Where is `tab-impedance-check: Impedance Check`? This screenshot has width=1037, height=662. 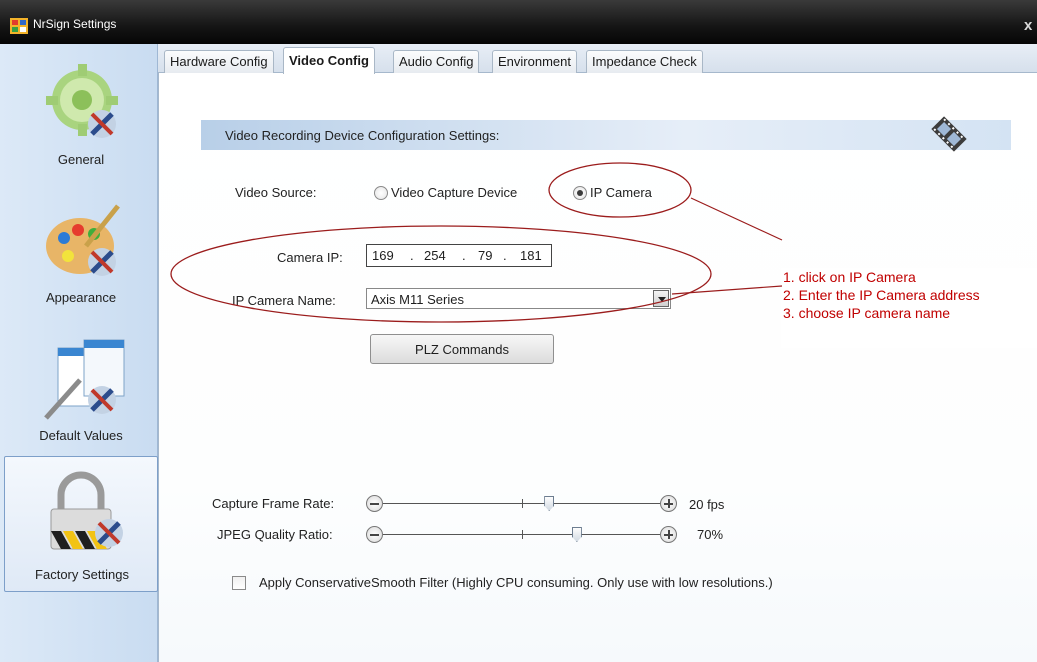
tab-impedance-check: Impedance Check is located at coordinates (644, 61).